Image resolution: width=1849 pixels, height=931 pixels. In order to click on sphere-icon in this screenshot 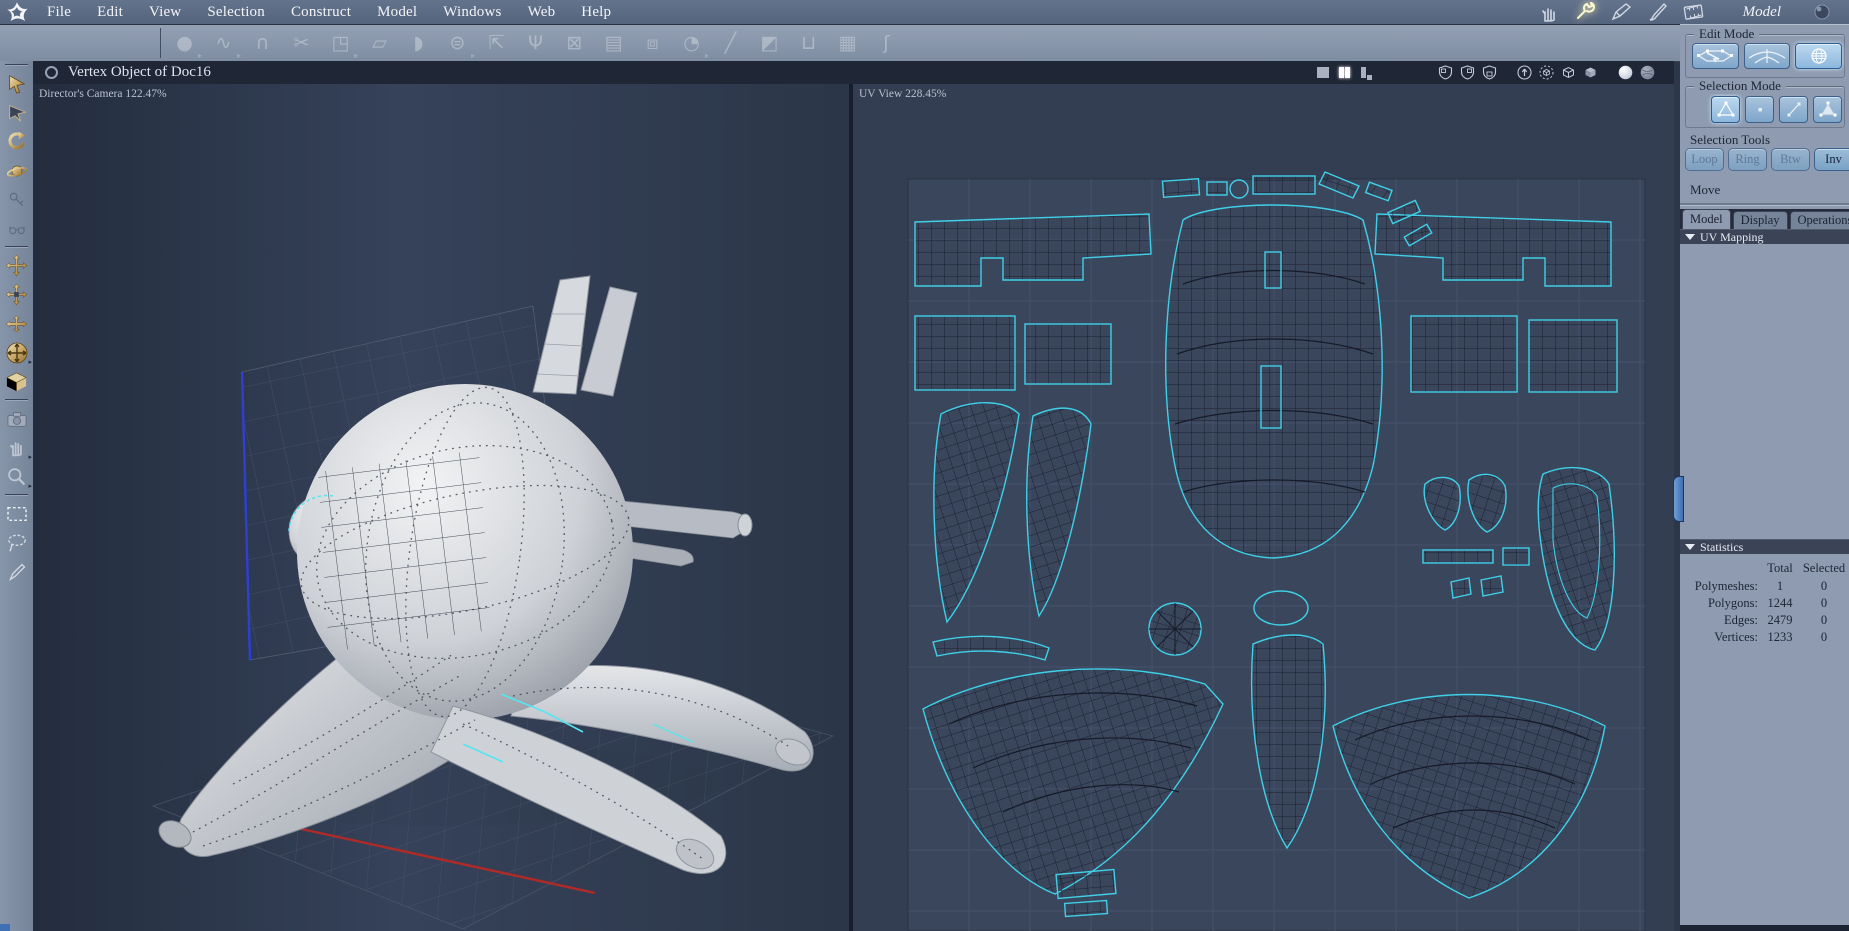, I will do `click(1822, 12)`.